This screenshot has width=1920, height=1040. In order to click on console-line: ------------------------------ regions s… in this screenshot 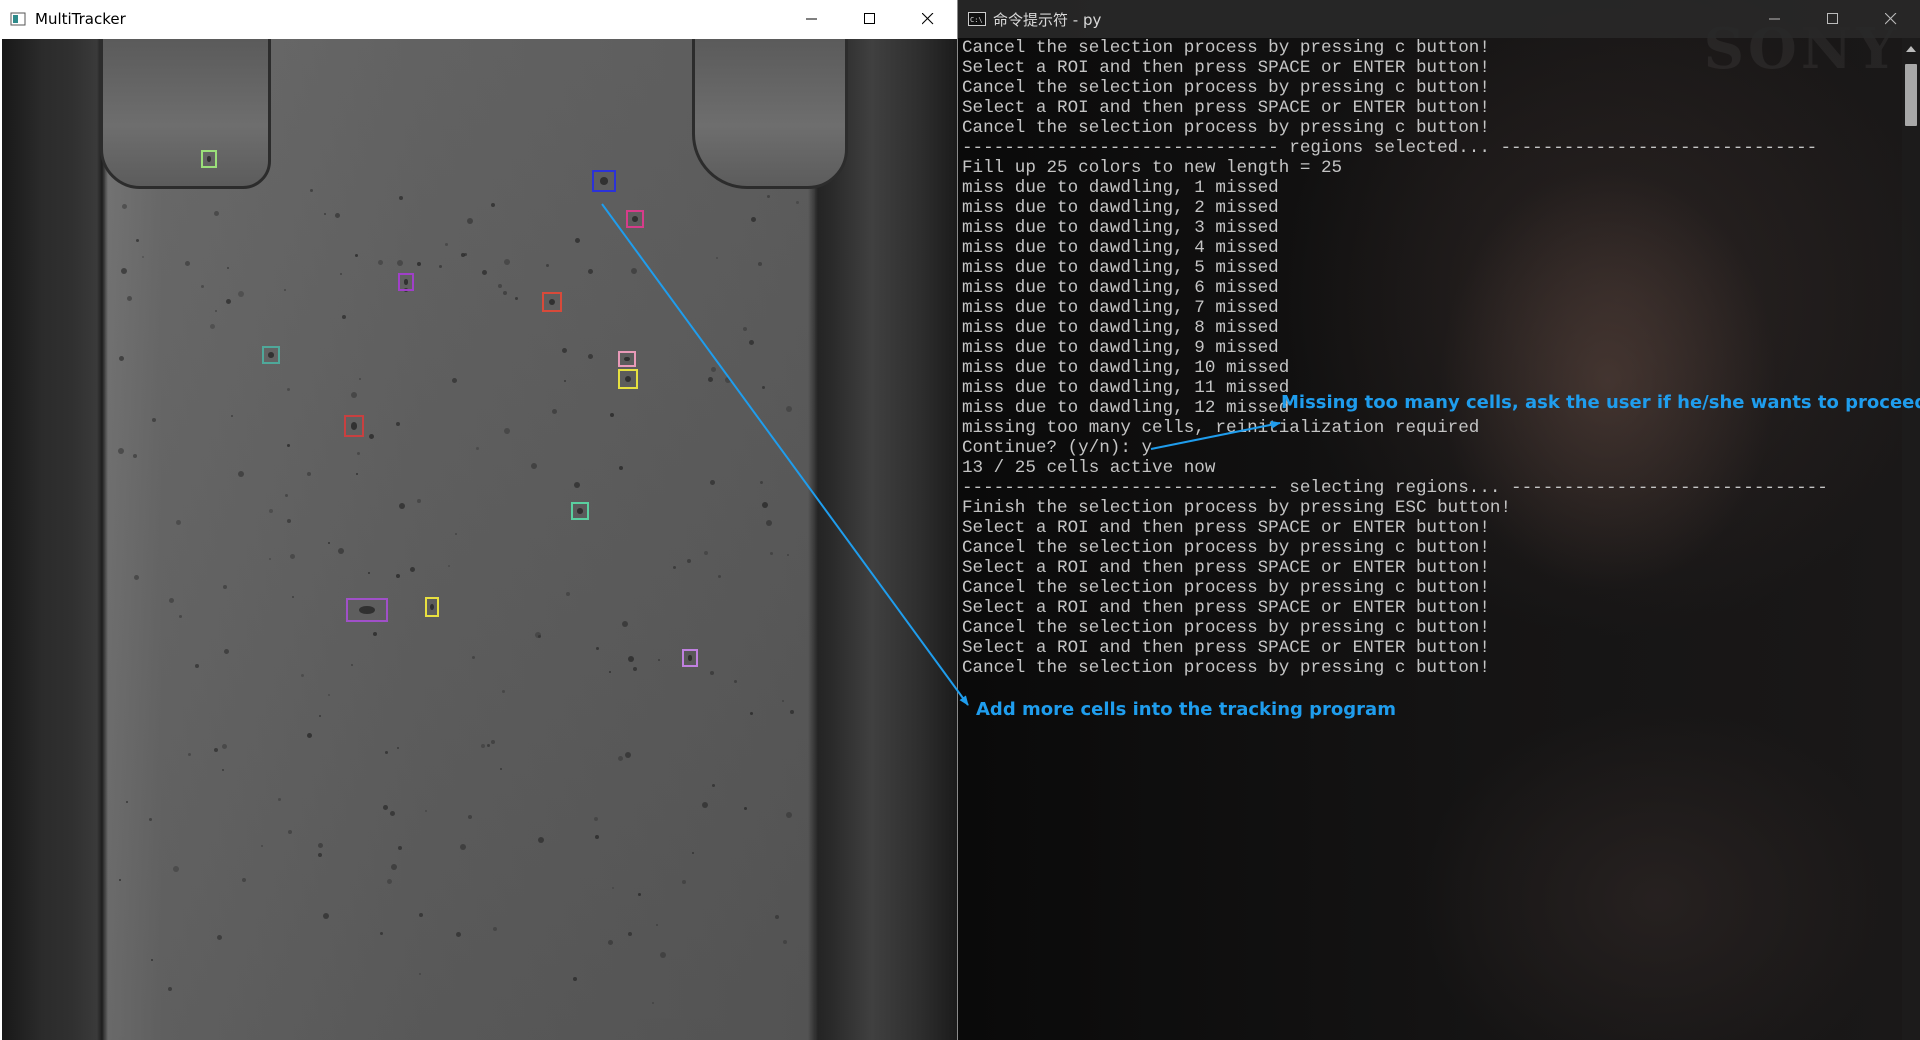, I will do `click(1390, 148)`.